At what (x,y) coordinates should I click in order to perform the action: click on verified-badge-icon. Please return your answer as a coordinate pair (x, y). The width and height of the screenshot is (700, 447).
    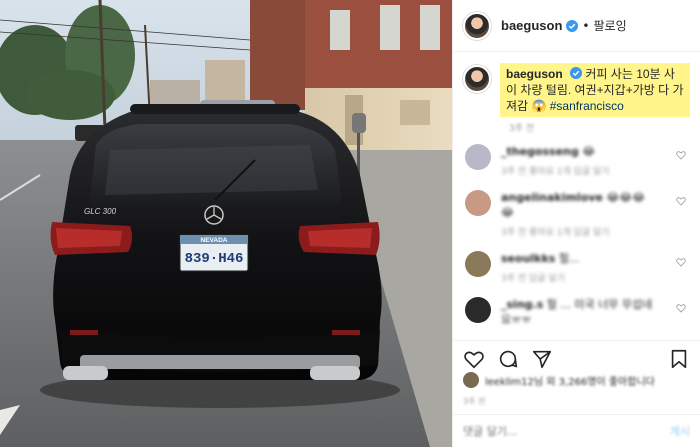
    Looking at the image, I should click on (572, 25).